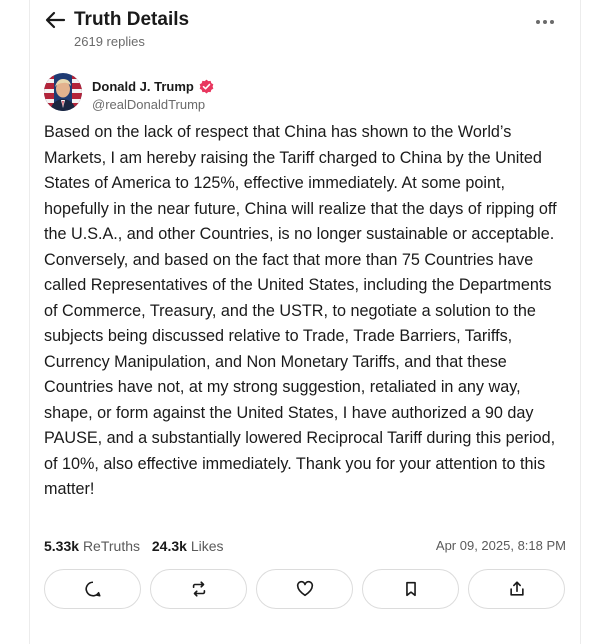 This screenshot has height=644, width=600. Describe the element at coordinates (15, 322) in the screenshot. I see `left-gutter` at that location.